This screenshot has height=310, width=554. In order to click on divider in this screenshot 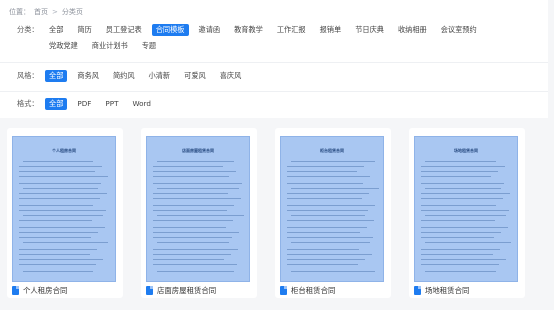, I will do `click(274, 91)`.